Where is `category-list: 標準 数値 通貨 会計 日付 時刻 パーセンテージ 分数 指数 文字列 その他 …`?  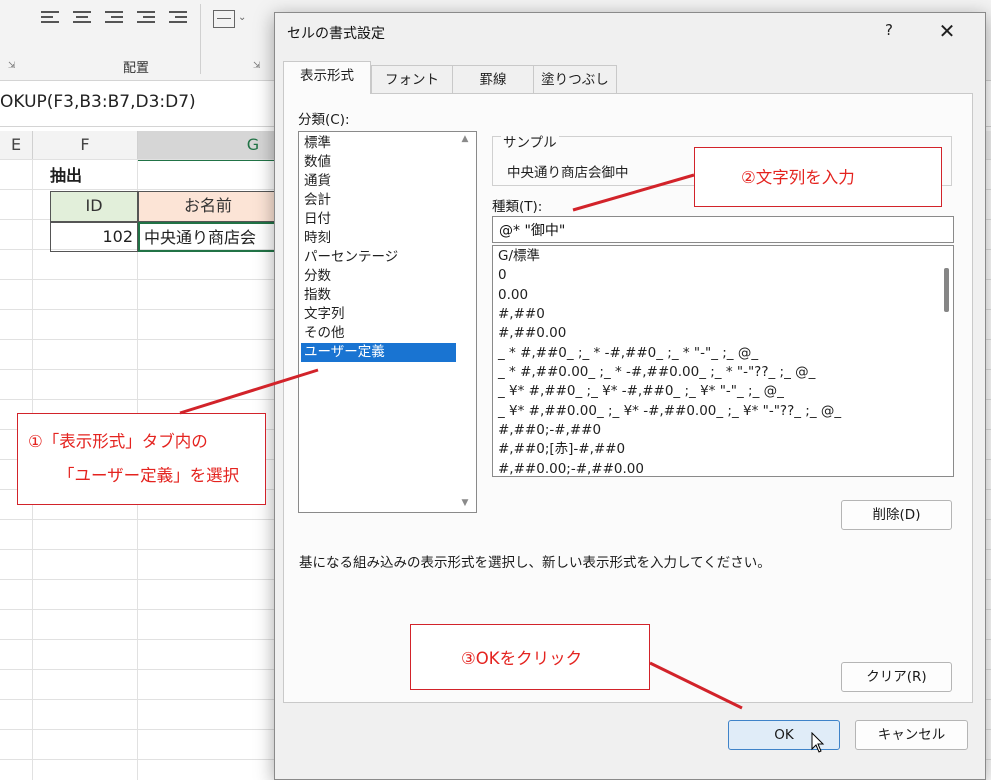
category-list: 標準 数値 通貨 会計 日付 時刻 パーセンテージ 分数 指数 文字列 その他 … is located at coordinates (387, 322).